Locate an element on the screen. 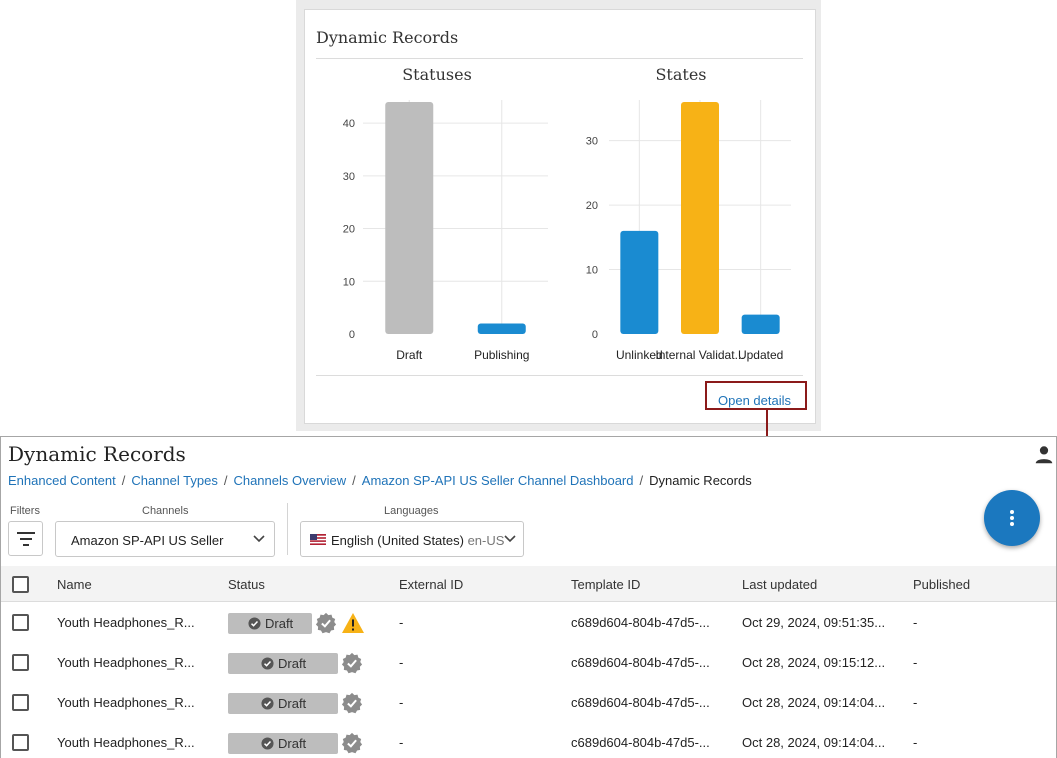 This screenshot has height=758, width=1057. widget-title-divider is located at coordinates (559, 58).